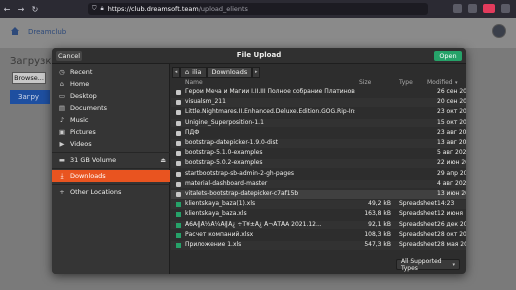 The height and width of the screenshot is (290, 516). I want to click on sidebar-item-label: Desktop, so click(83, 96).